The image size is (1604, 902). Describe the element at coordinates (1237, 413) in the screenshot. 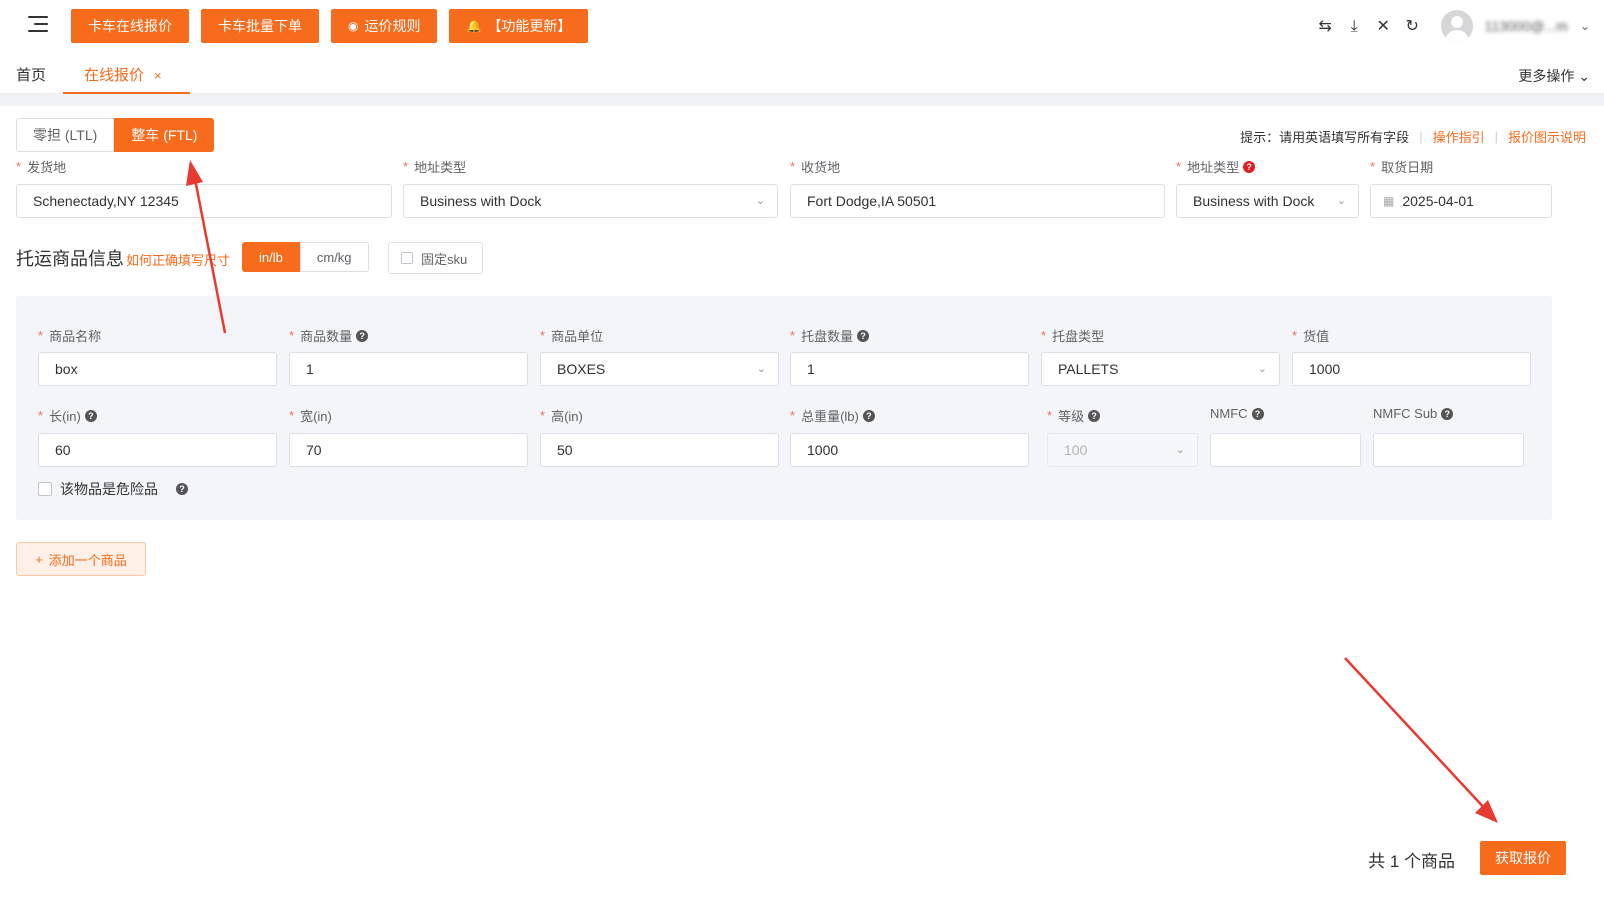

I see `nmfc-label: NMFC?` at that location.